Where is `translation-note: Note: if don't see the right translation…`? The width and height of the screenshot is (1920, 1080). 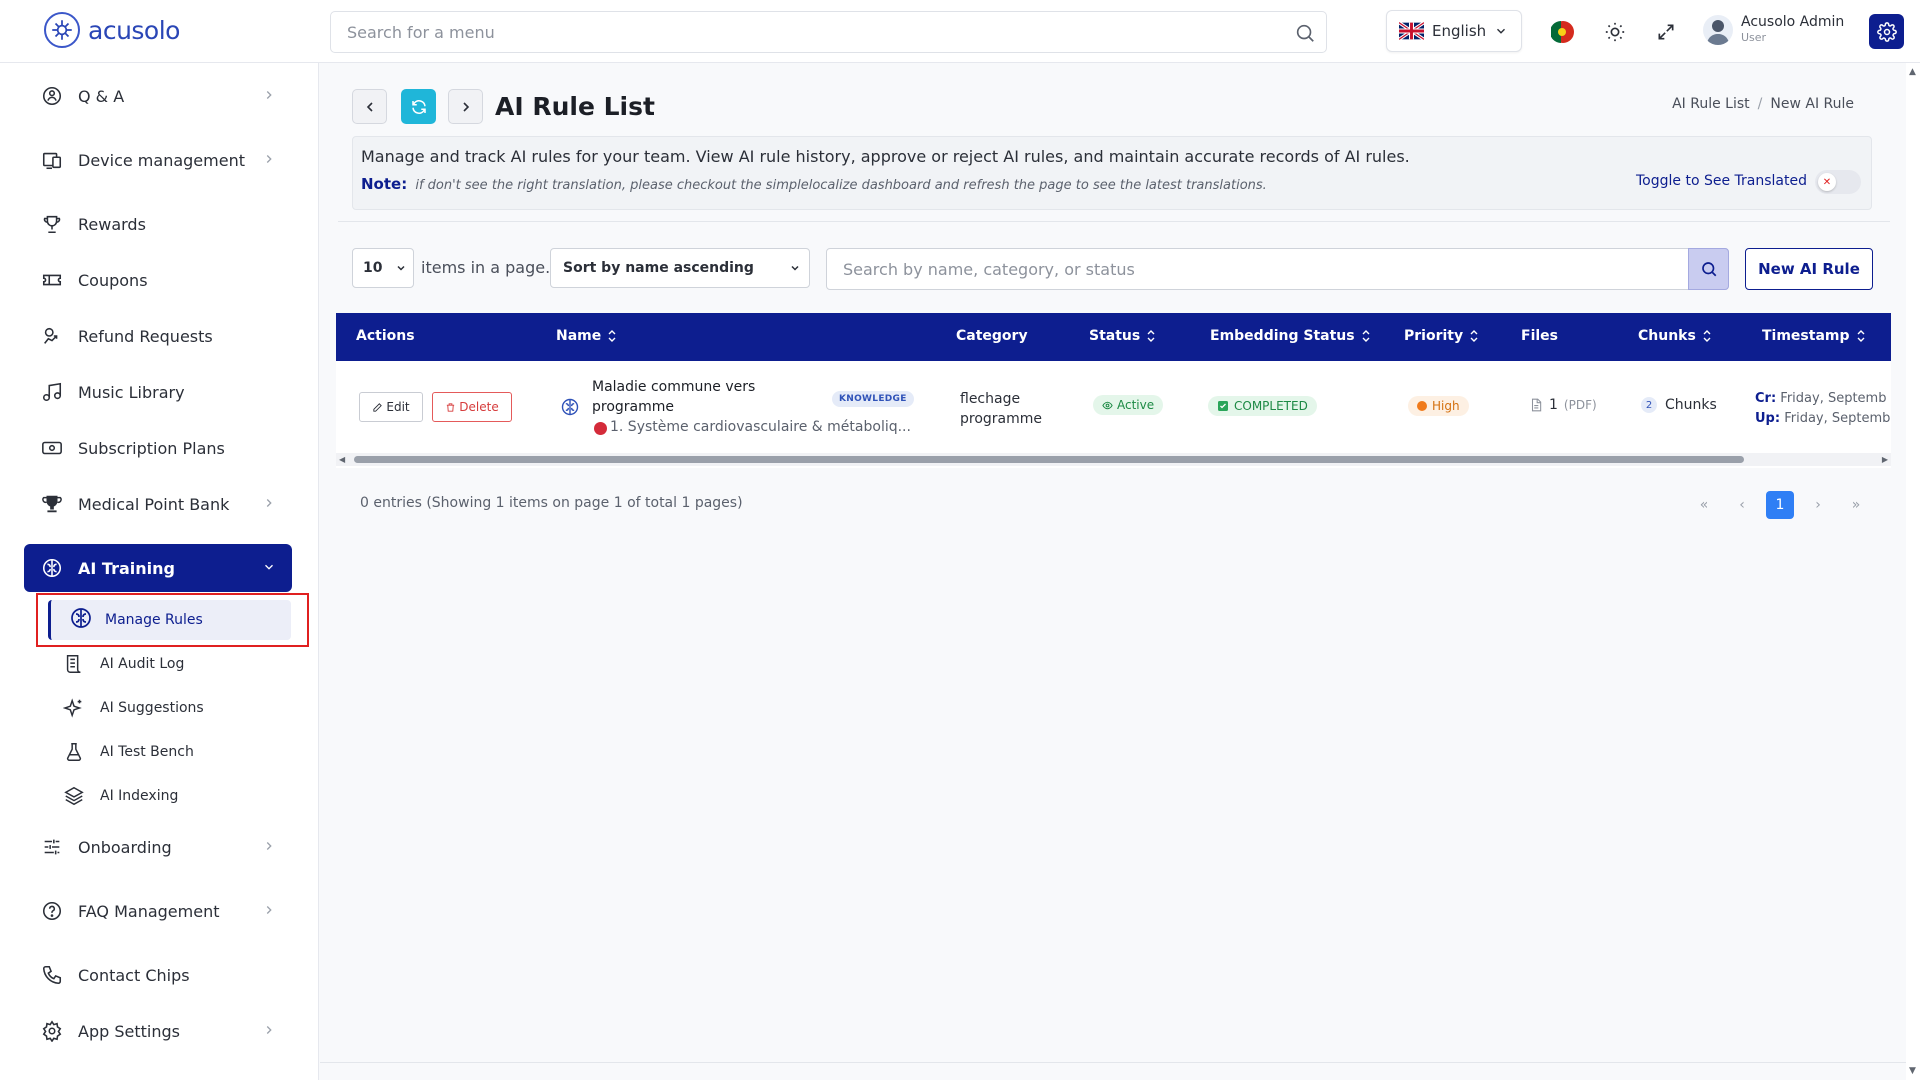 translation-note: Note: if don't see the right translation… is located at coordinates (814, 184).